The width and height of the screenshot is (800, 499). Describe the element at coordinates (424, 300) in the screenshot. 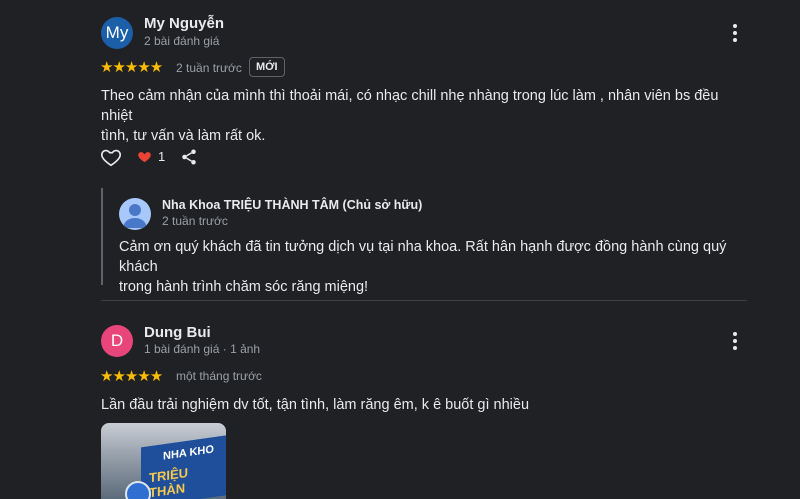

I see `review-divider` at that location.